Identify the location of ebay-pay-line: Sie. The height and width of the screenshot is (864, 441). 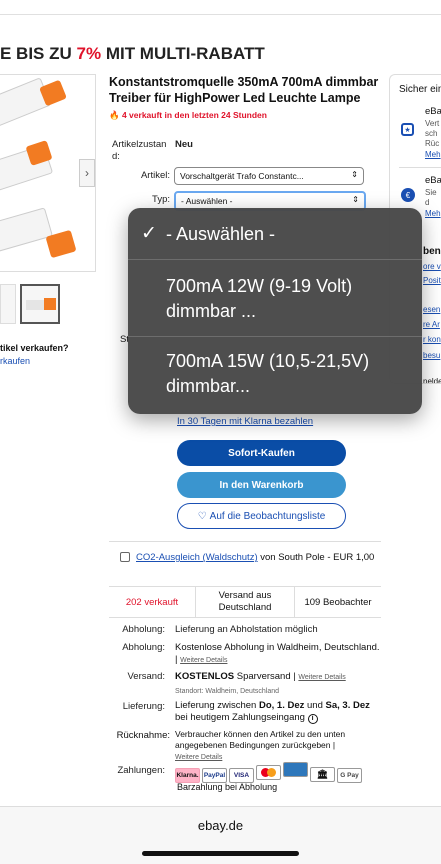
(431, 192).